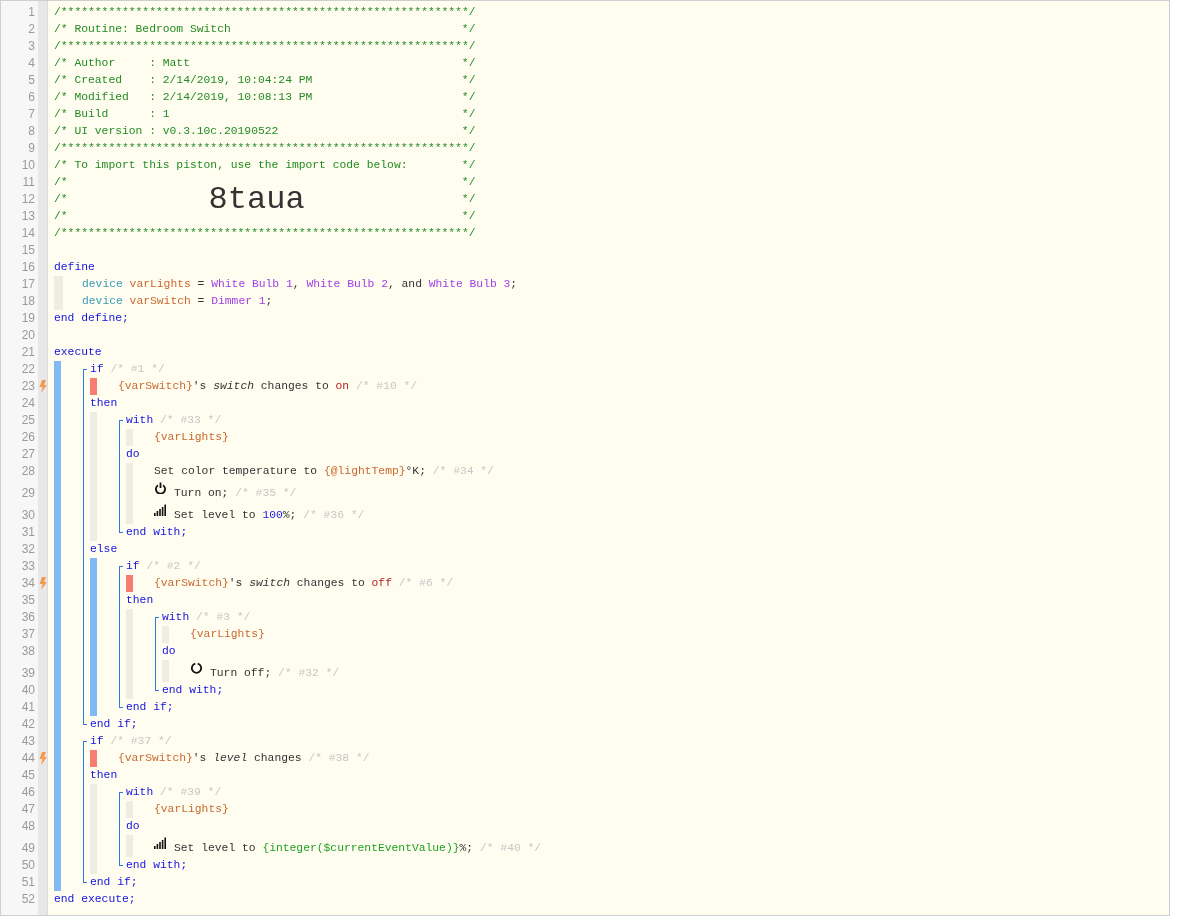 Image resolution: width=1178 pixels, height=918 pixels. I want to click on line-number: 27, so click(28, 454).